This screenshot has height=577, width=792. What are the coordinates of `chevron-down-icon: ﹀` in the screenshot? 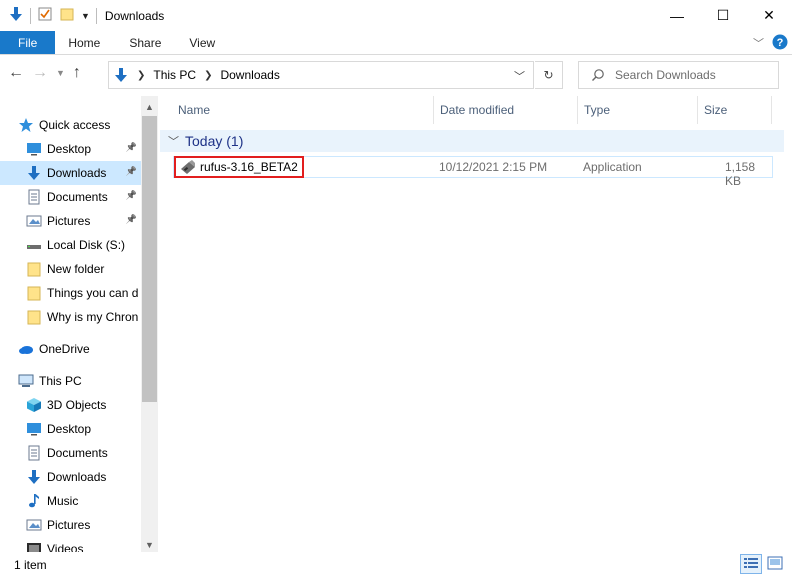 It's located at (173, 141).